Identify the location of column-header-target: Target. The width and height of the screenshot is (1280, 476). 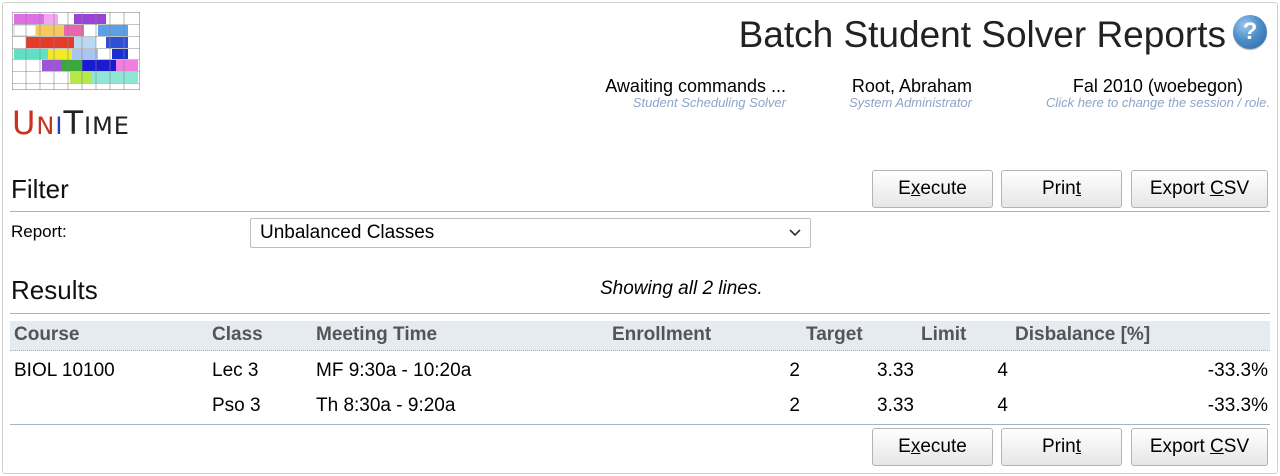
(834, 335).